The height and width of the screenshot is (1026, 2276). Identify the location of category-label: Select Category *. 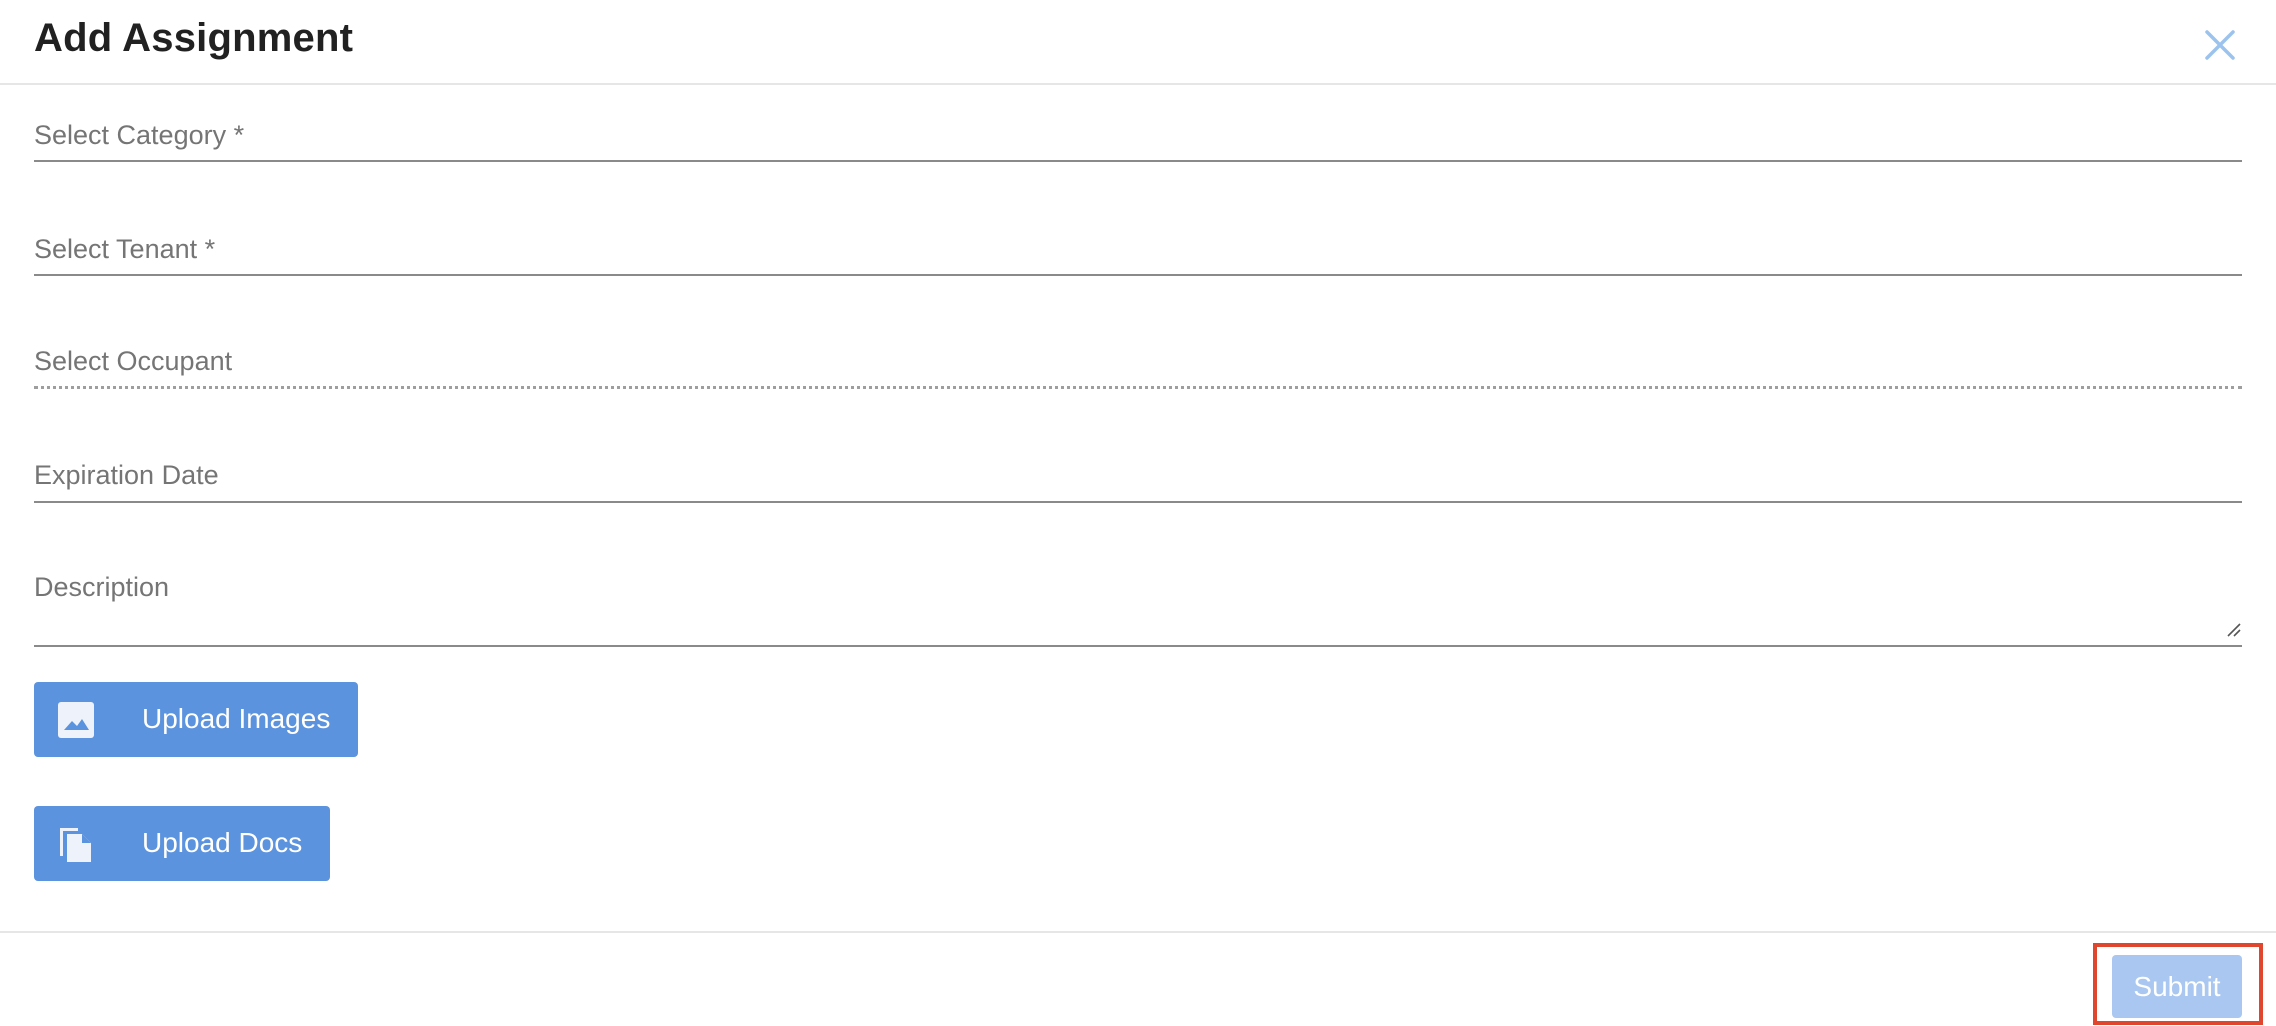
(139, 135).